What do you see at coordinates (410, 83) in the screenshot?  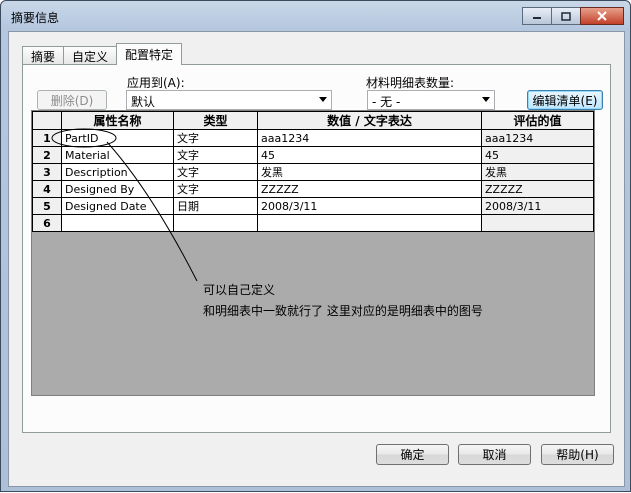 I see `bom-quantity-label: 材料明细表数量:` at bounding box center [410, 83].